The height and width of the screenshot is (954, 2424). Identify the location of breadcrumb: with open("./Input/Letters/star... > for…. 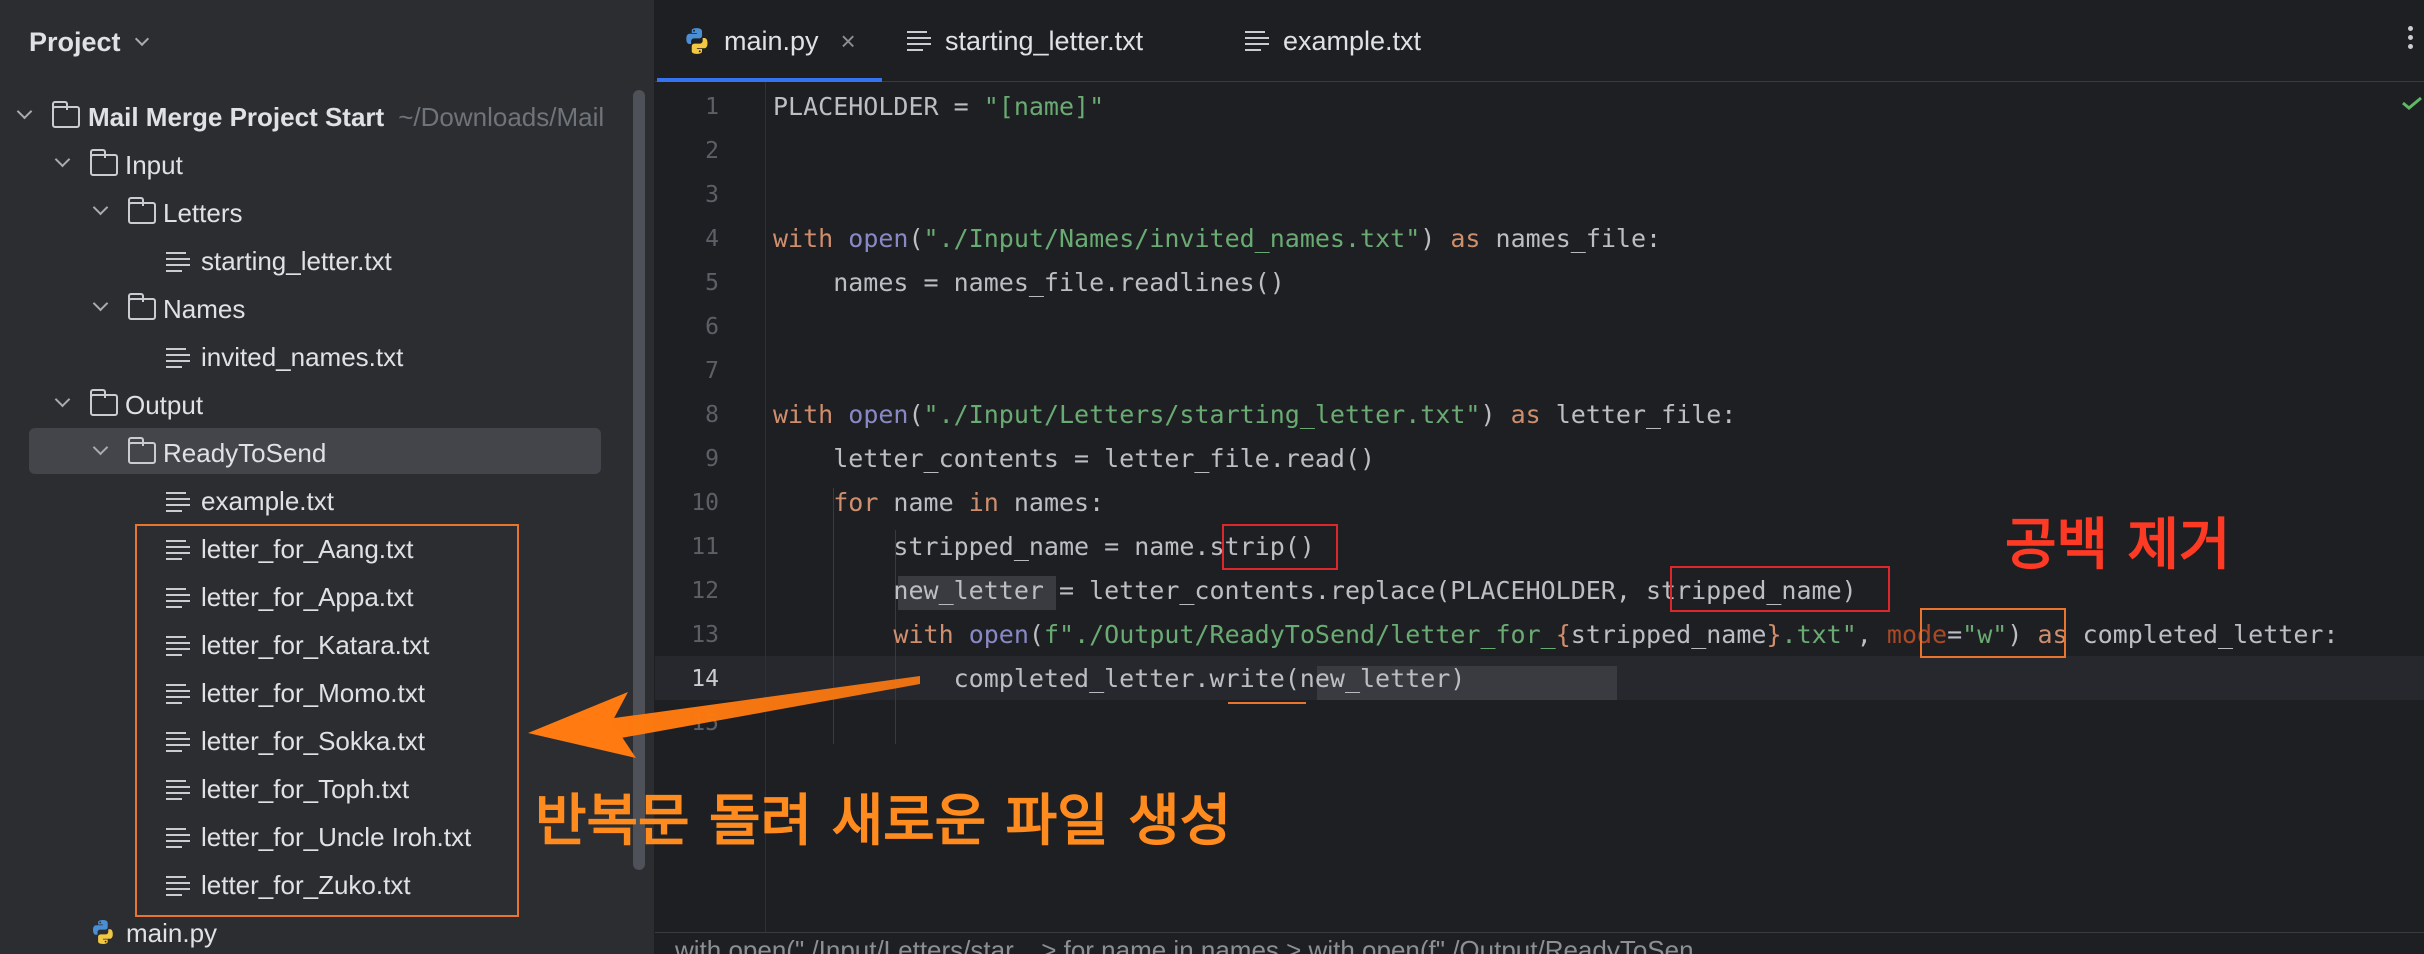
(1539, 943).